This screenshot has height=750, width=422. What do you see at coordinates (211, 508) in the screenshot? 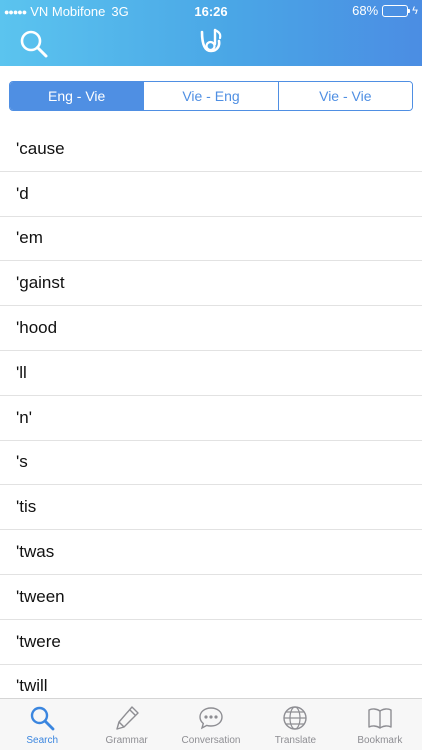
I see `list-item: 'tis` at bounding box center [211, 508].